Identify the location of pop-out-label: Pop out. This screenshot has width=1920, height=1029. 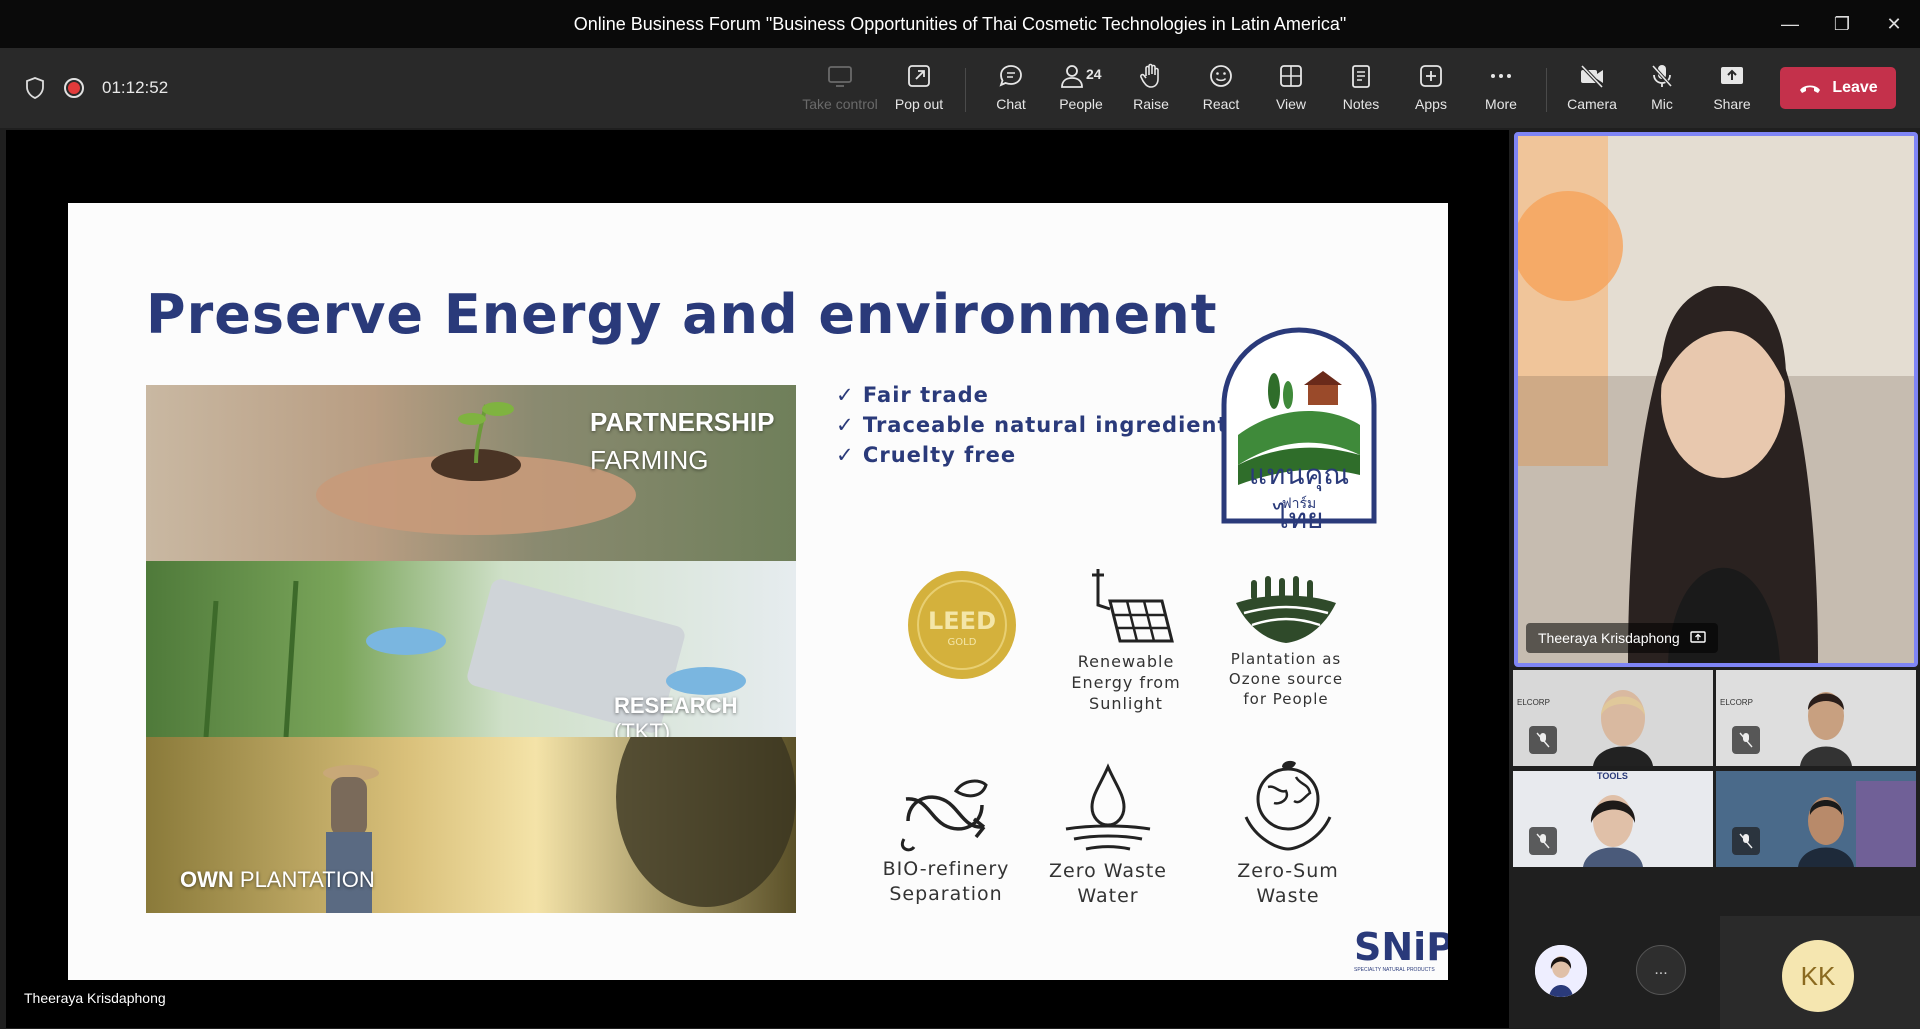
(919, 104).